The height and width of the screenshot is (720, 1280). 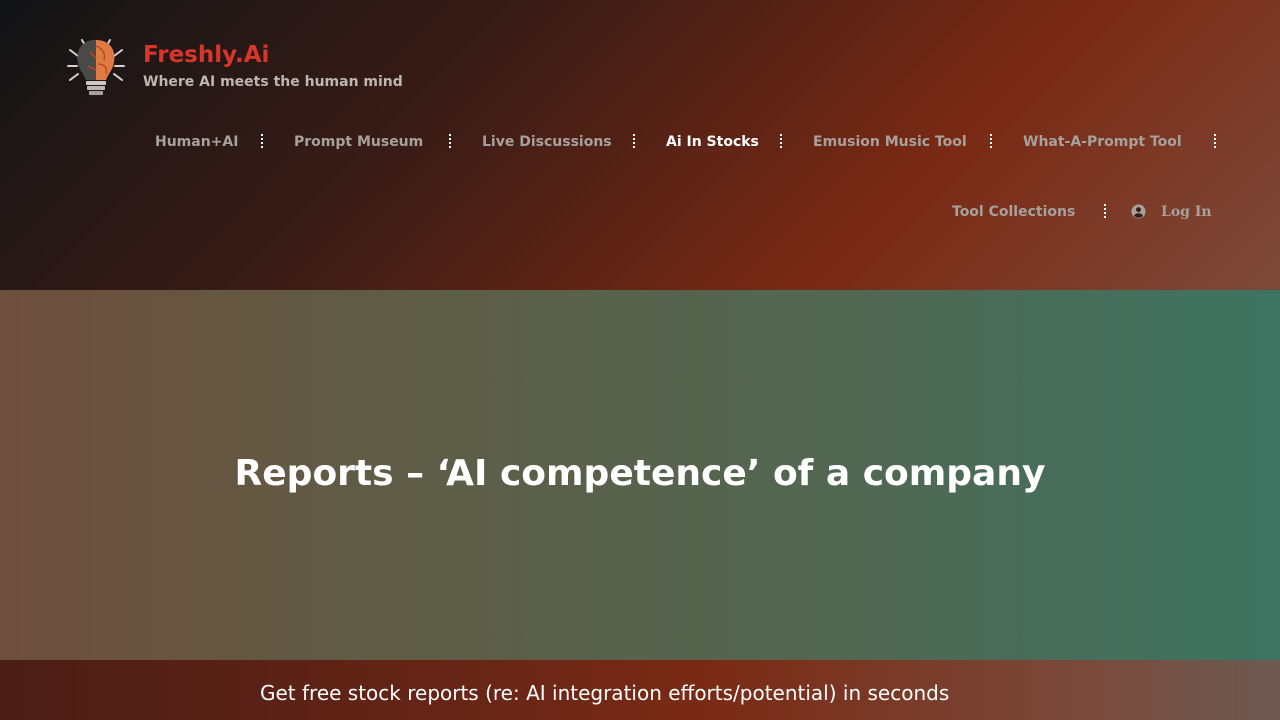 I want to click on nav-item-what-a-prompt-tool: What-A-Prompt Tool, so click(x=1102, y=142).